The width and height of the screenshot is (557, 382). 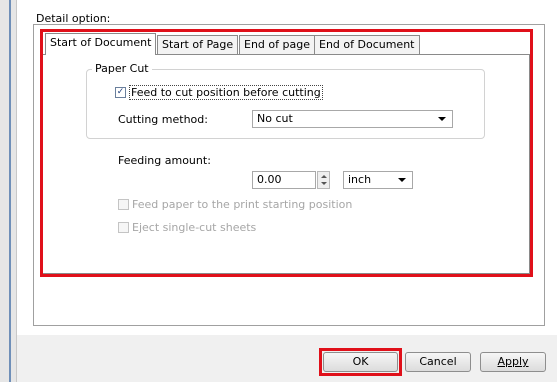 I want to click on apply-button-label: Apply, so click(x=513, y=361).